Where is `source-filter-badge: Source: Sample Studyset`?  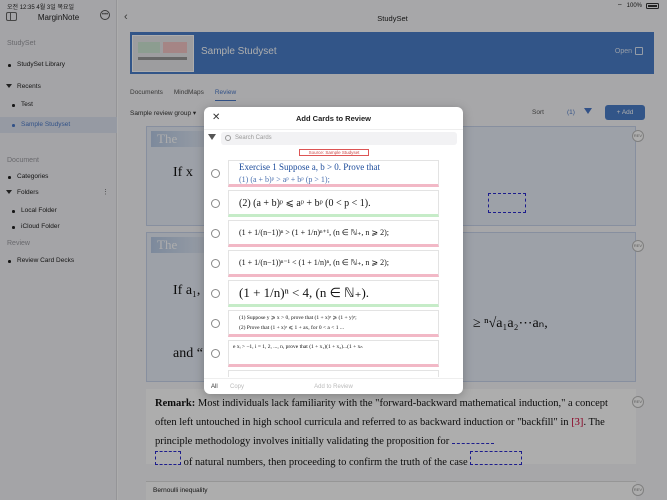 source-filter-badge: Source: Sample Studyset is located at coordinates (334, 152).